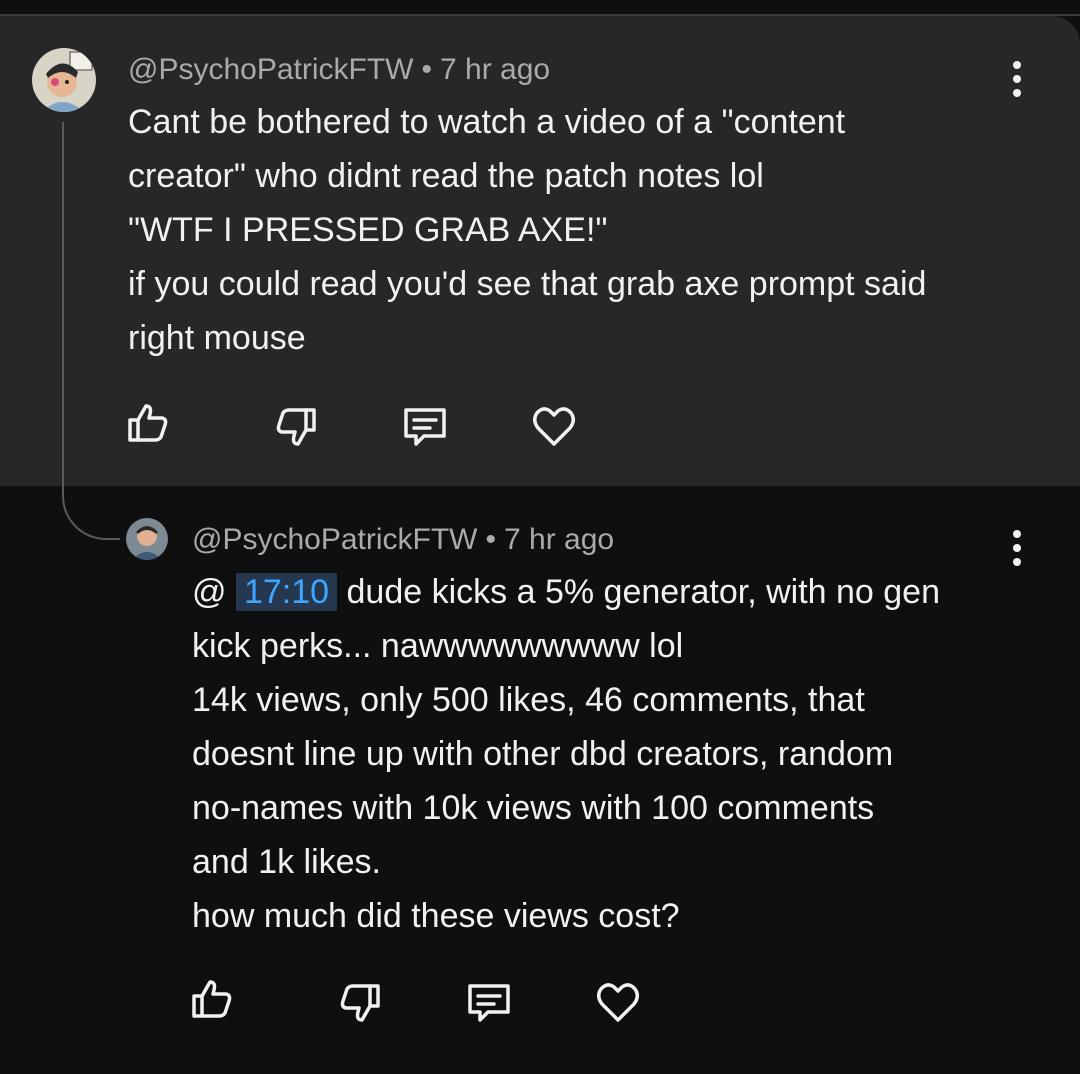 The height and width of the screenshot is (1074, 1080). I want to click on comment-line: kick perks... nawwwwwwwww lol, so click(438, 646).